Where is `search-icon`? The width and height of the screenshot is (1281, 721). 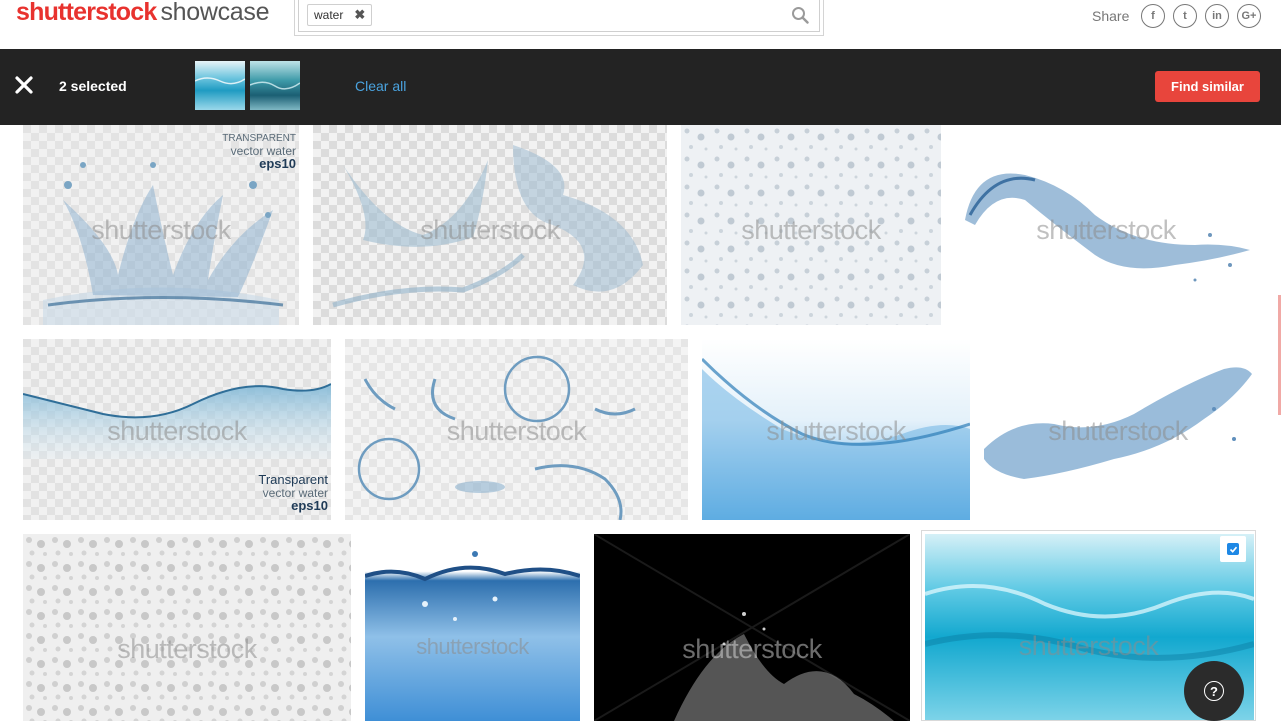
search-icon is located at coordinates (800, 15).